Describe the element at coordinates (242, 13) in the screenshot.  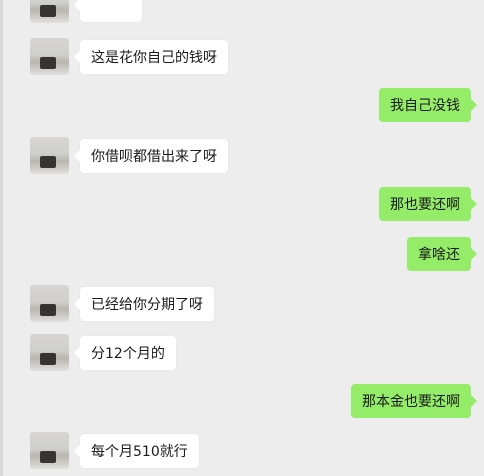
I see `message-row-incoming` at that location.